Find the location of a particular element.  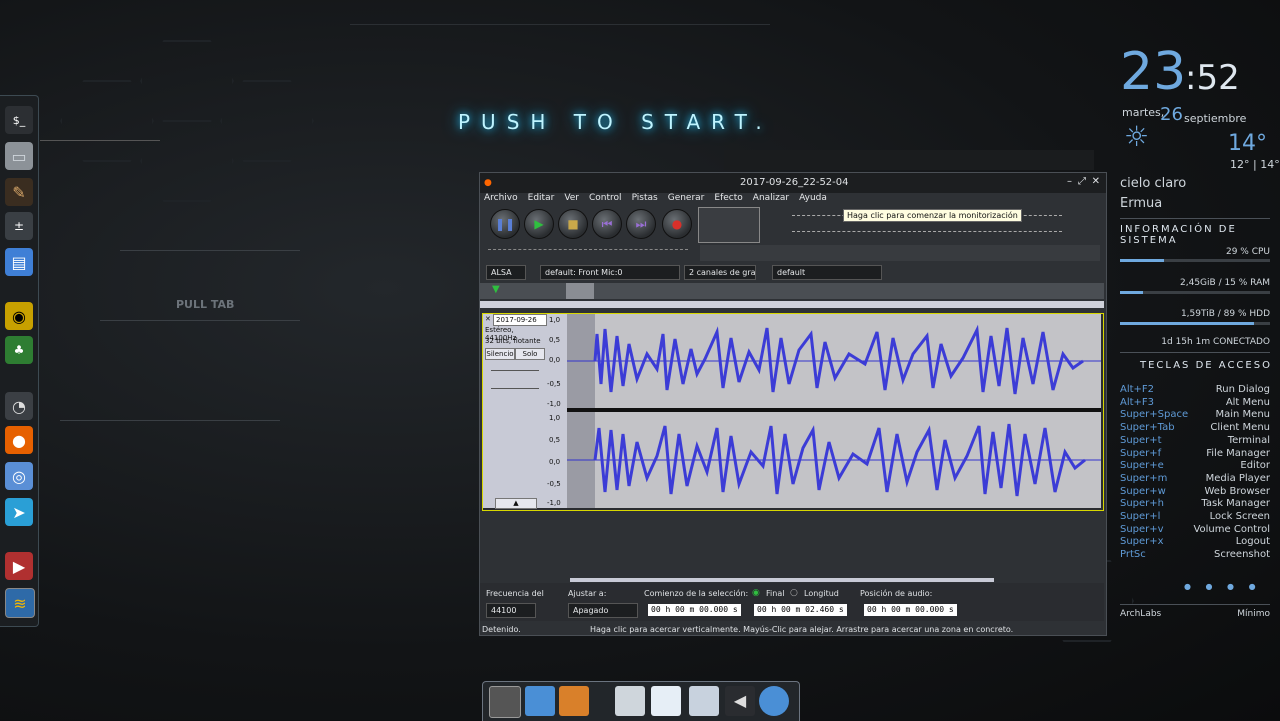

edit-toolbar is located at coordinates (900, 253).